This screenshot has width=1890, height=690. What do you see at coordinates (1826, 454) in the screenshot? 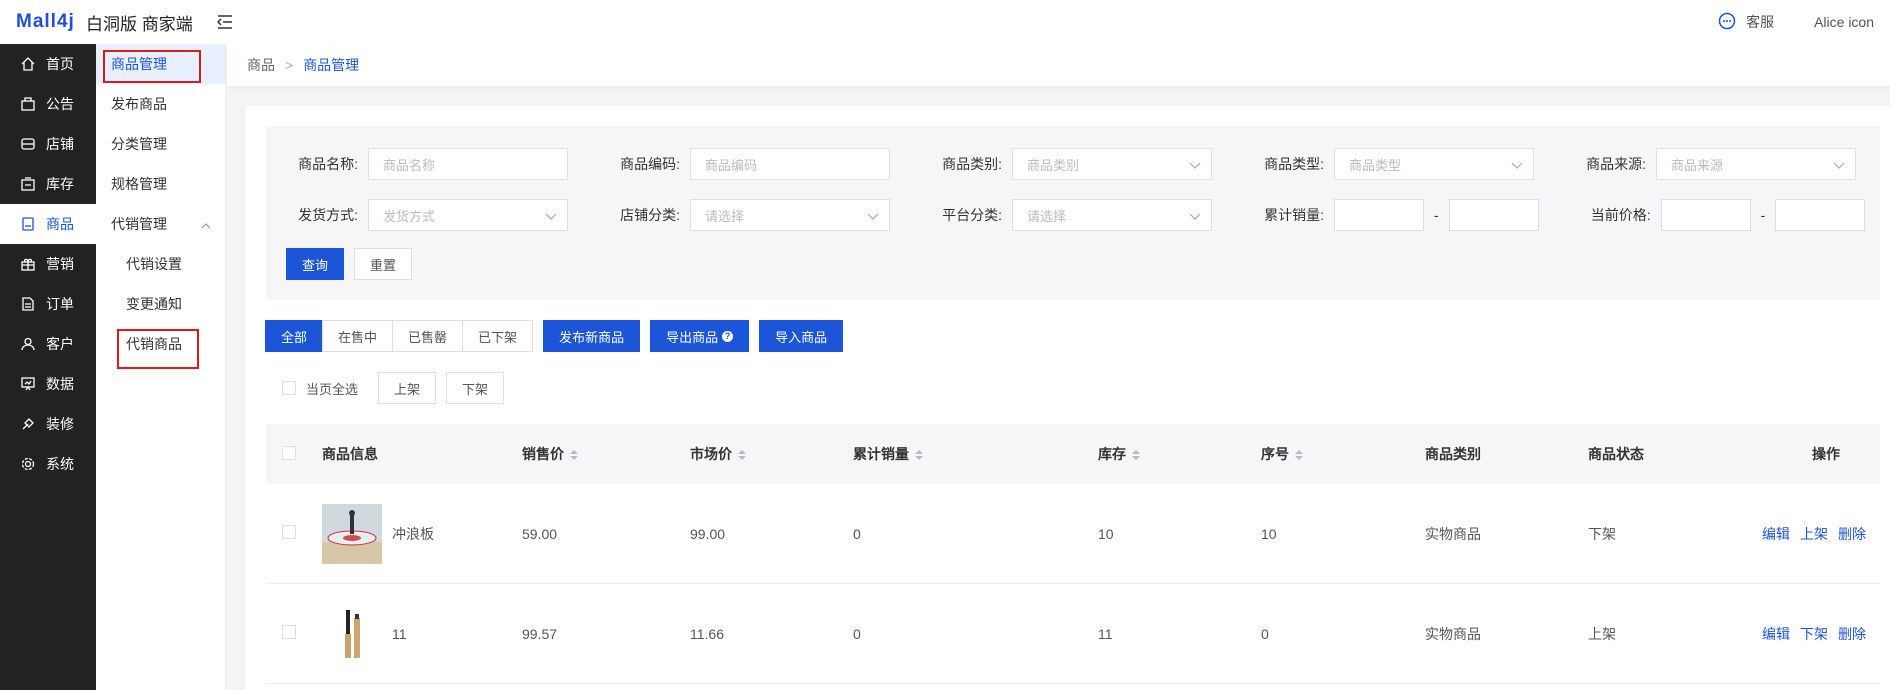
I see `column-header: 操作` at bounding box center [1826, 454].